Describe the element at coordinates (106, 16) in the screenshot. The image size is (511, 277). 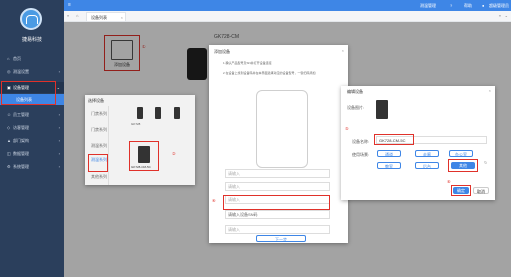
I see `tab-device-list: 设备列表 ×` at that location.